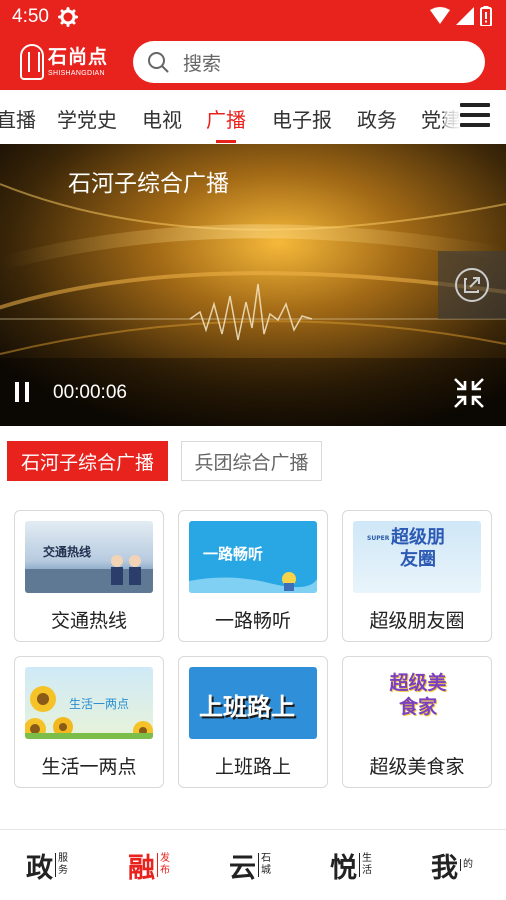 This screenshot has height=900, width=506. Describe the element at coordinates (253, 392) in the screenshot. I see `player-controls: 00:00:06` at that location.